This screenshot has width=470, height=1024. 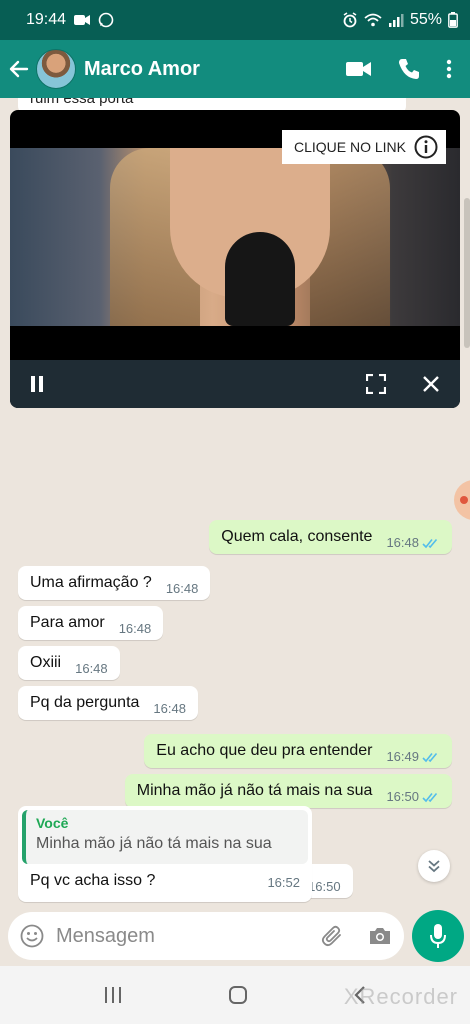 What do you see at coordinates (467, 273) in the screenshot?
I see `scrollbar` at bounding box center [467, 273].